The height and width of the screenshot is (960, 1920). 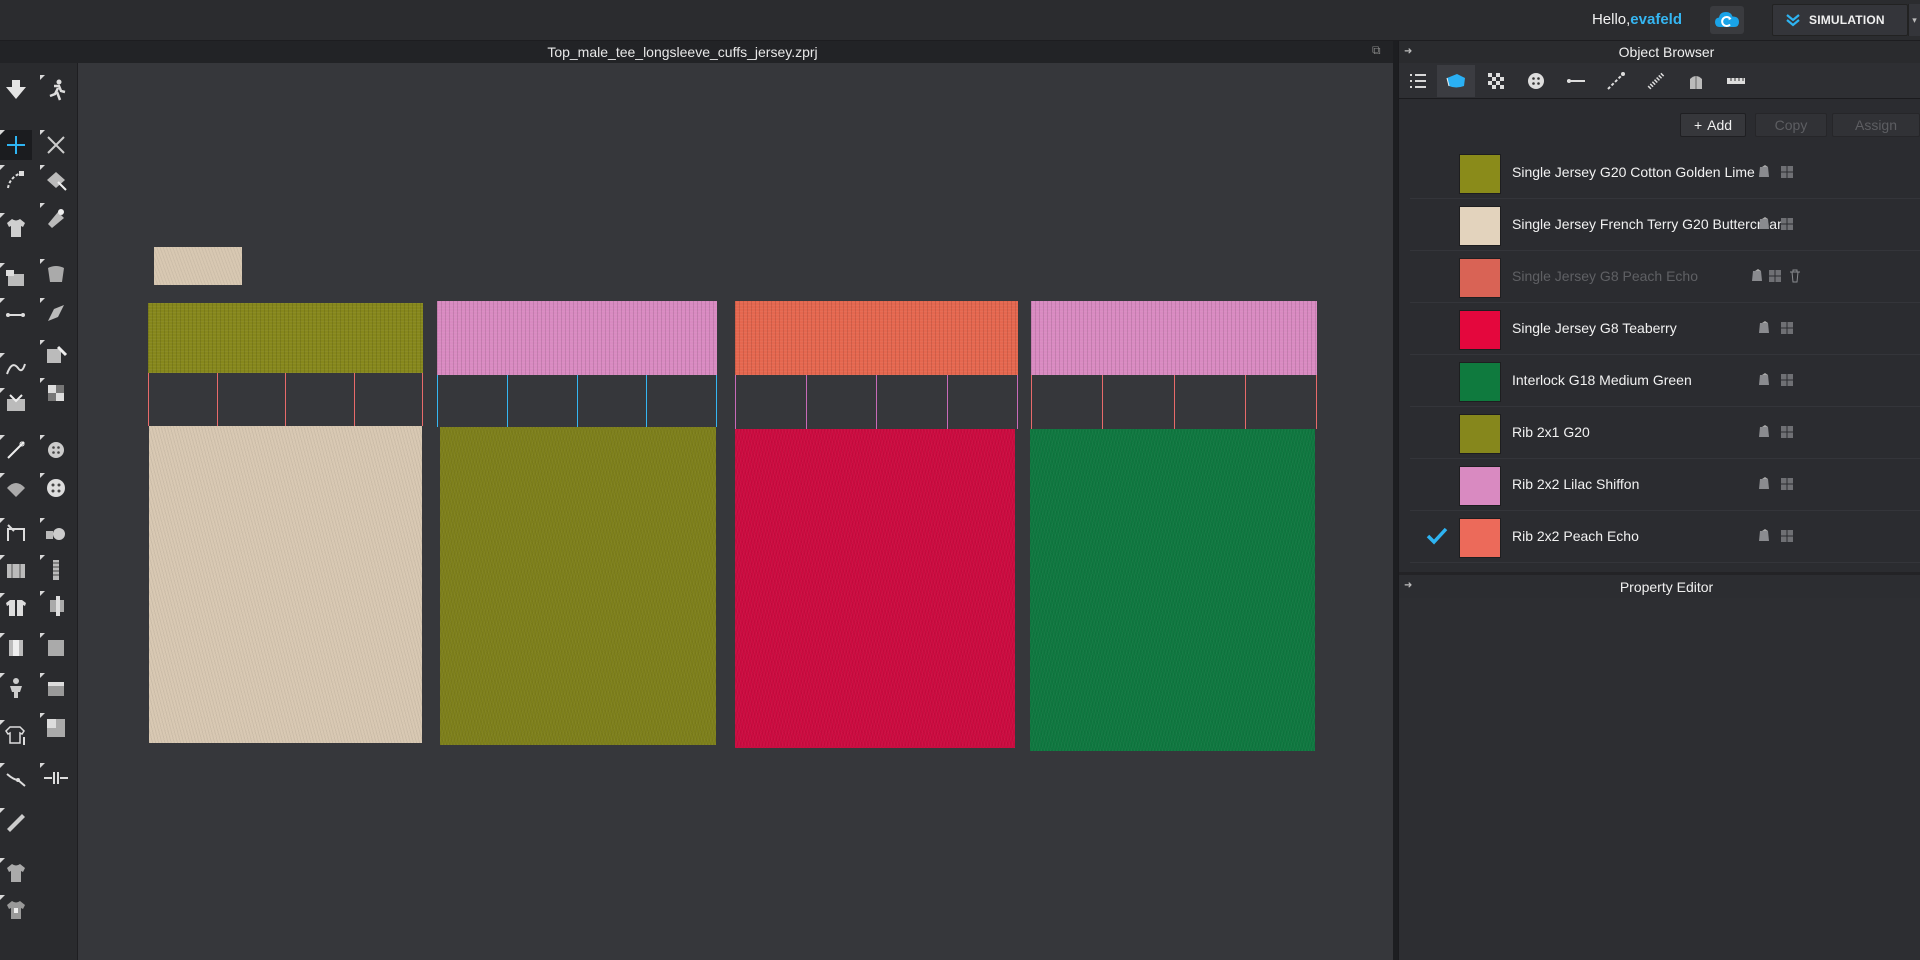 I want to click on buttonhole-tool, so click(x=56, y=533).